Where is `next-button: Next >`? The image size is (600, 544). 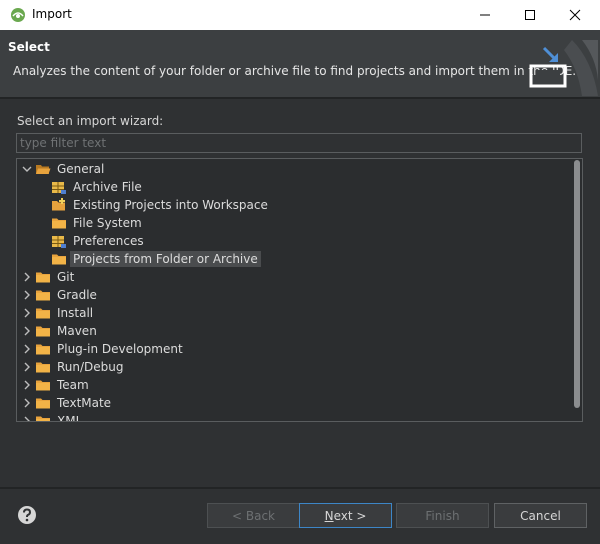 next-button: Next > is located at coordinates (345, 515).